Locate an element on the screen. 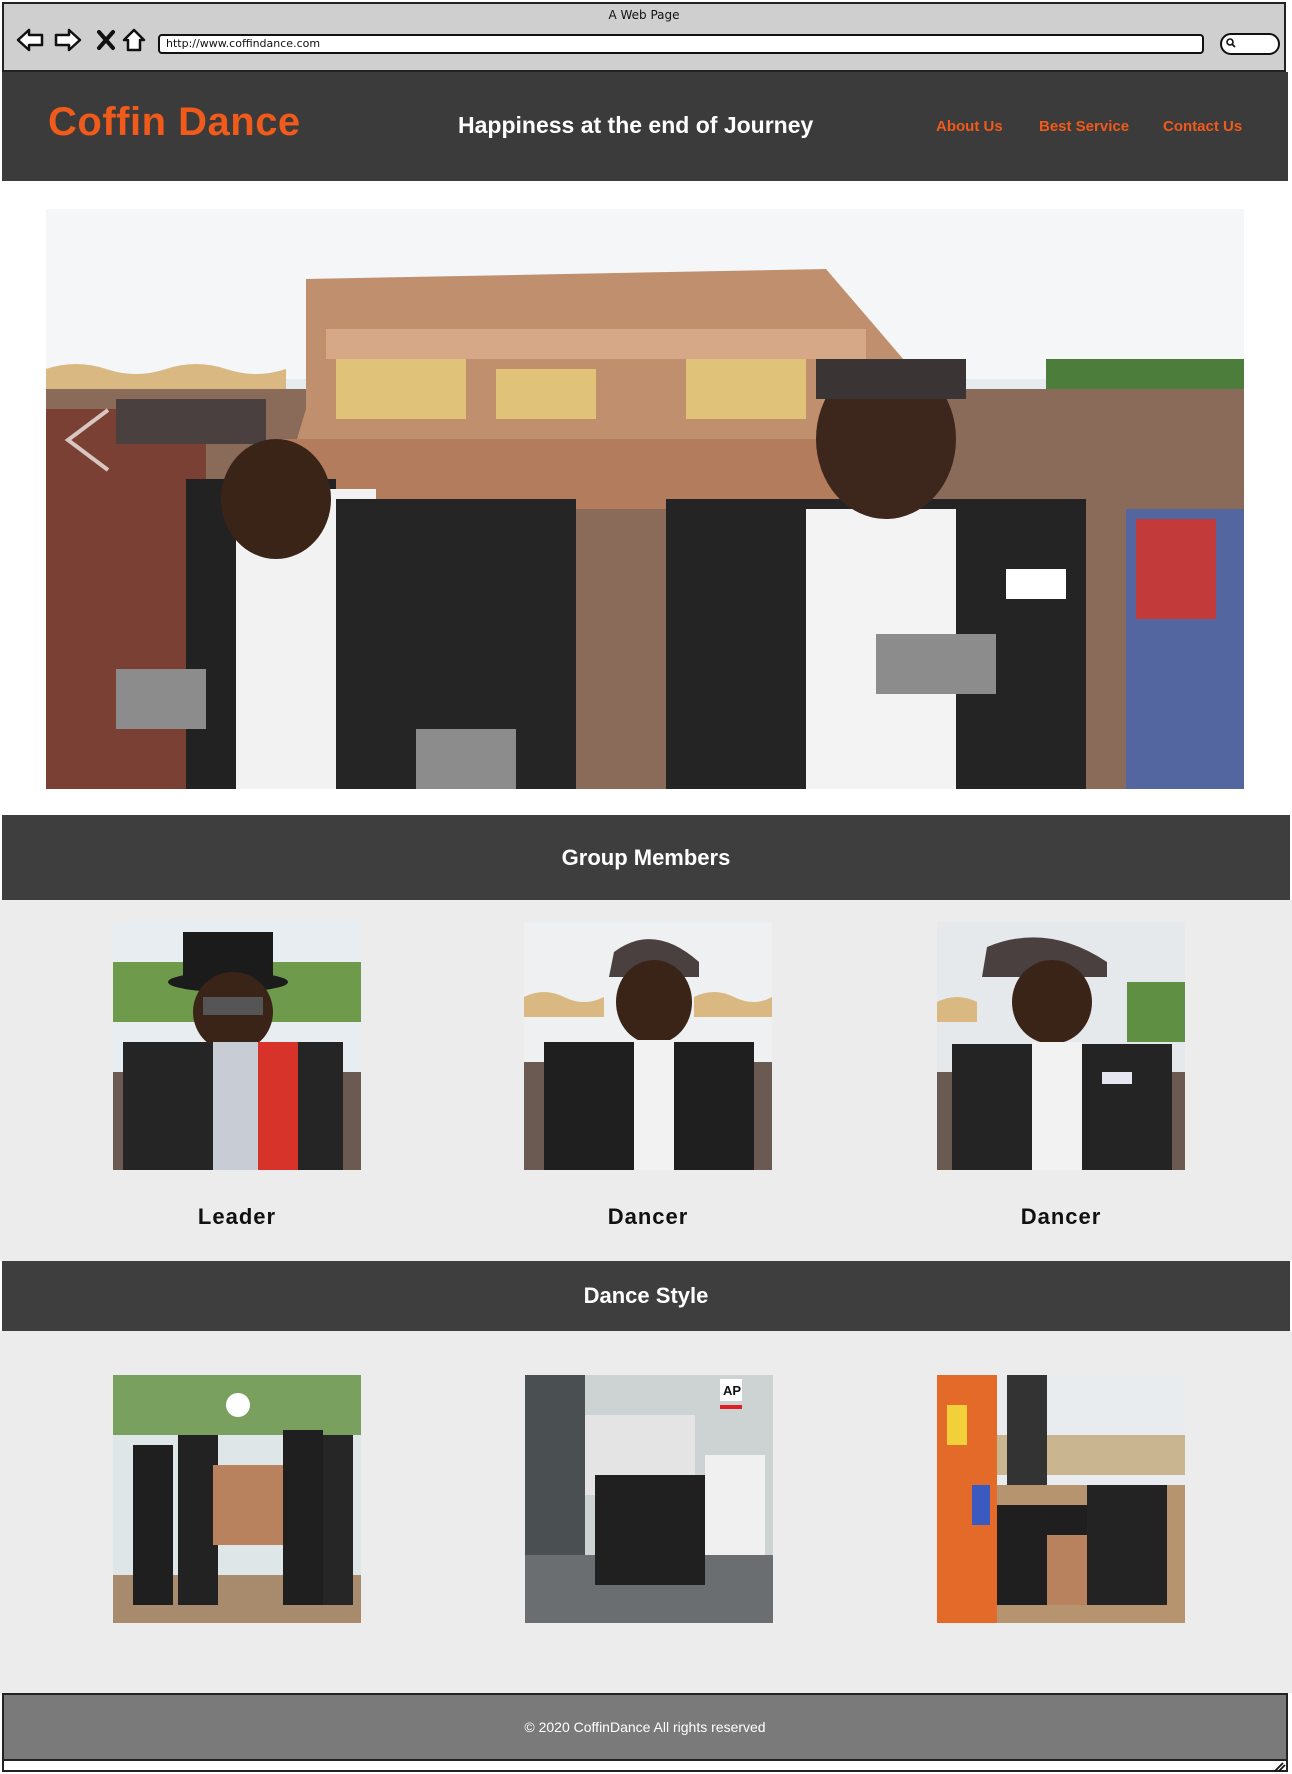 The width and height of the screenshot is (1292, 1774). member-name-dancer-1: Dancer is located at coordinates (648, 1216).